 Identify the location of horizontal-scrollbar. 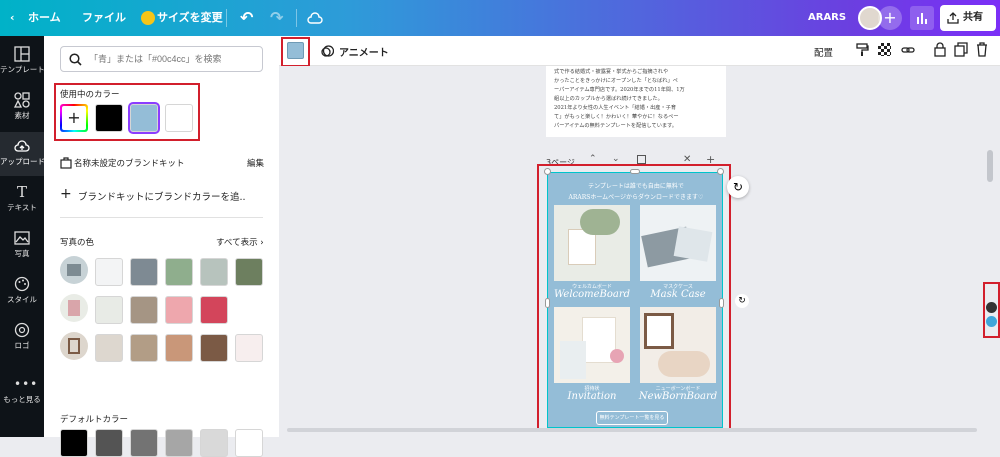
(632, 430).